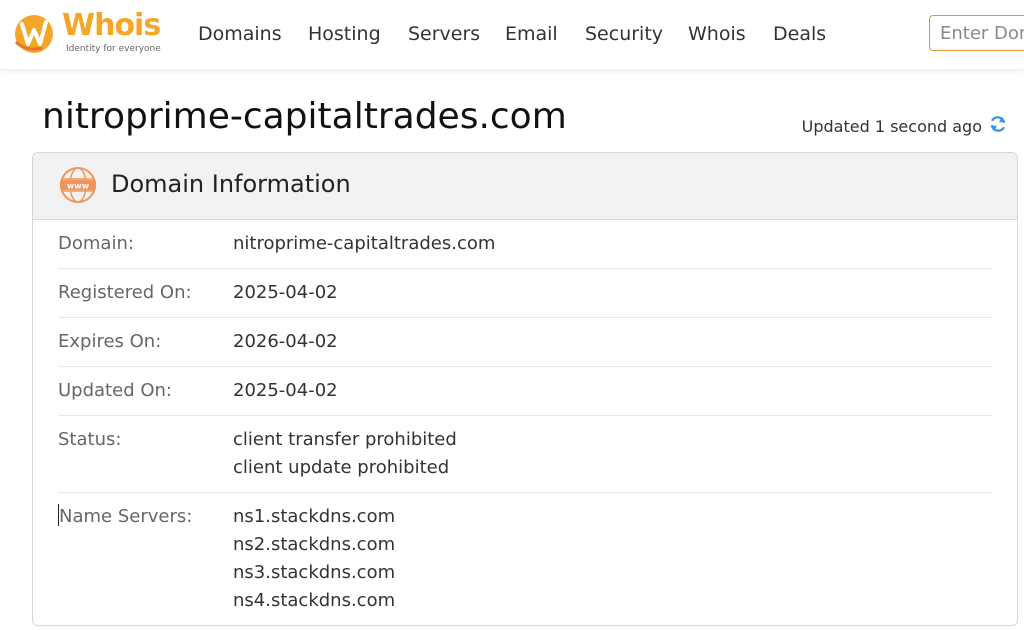 This screenshot has width=1024, height=630. I want to click on updated-status: Updated 1 second ago, so click(905, 126).